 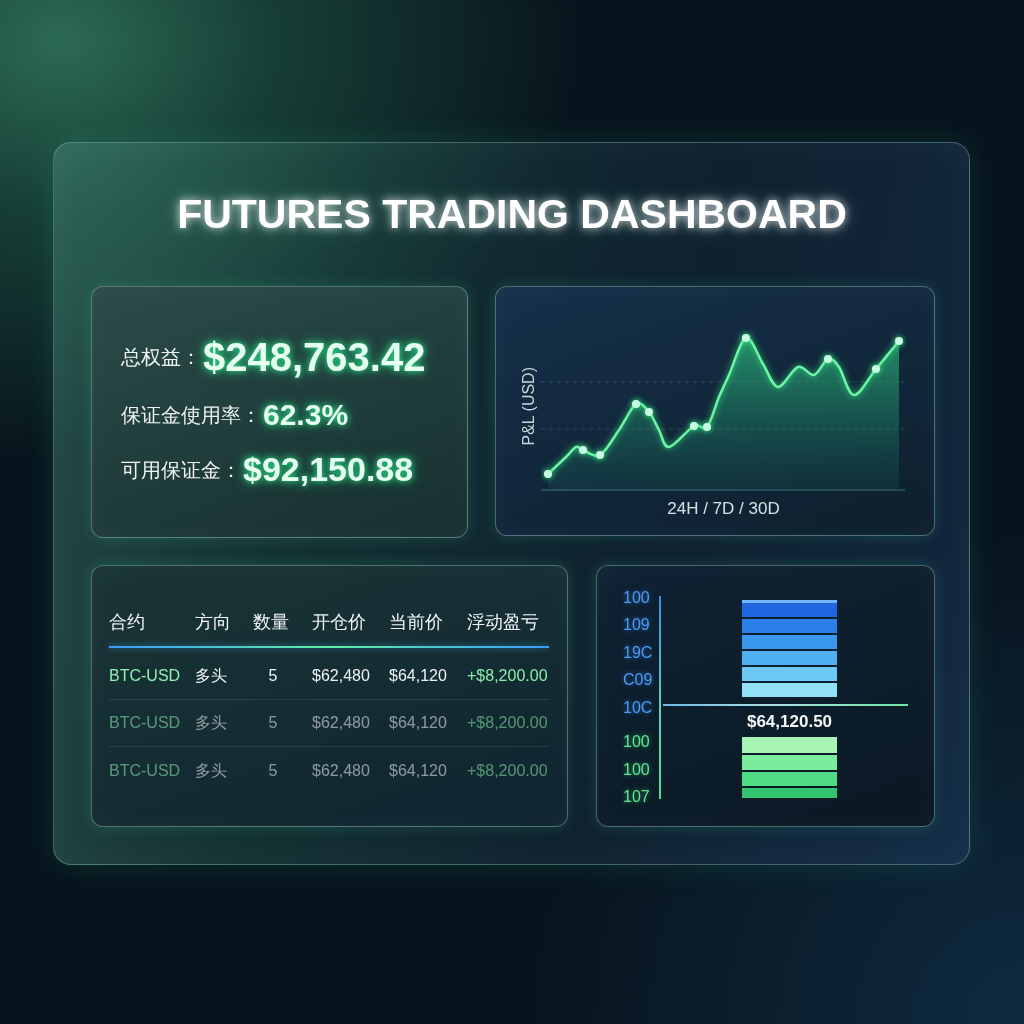 I want to click on price-tick-label: 109, so click(x=636, y=625).